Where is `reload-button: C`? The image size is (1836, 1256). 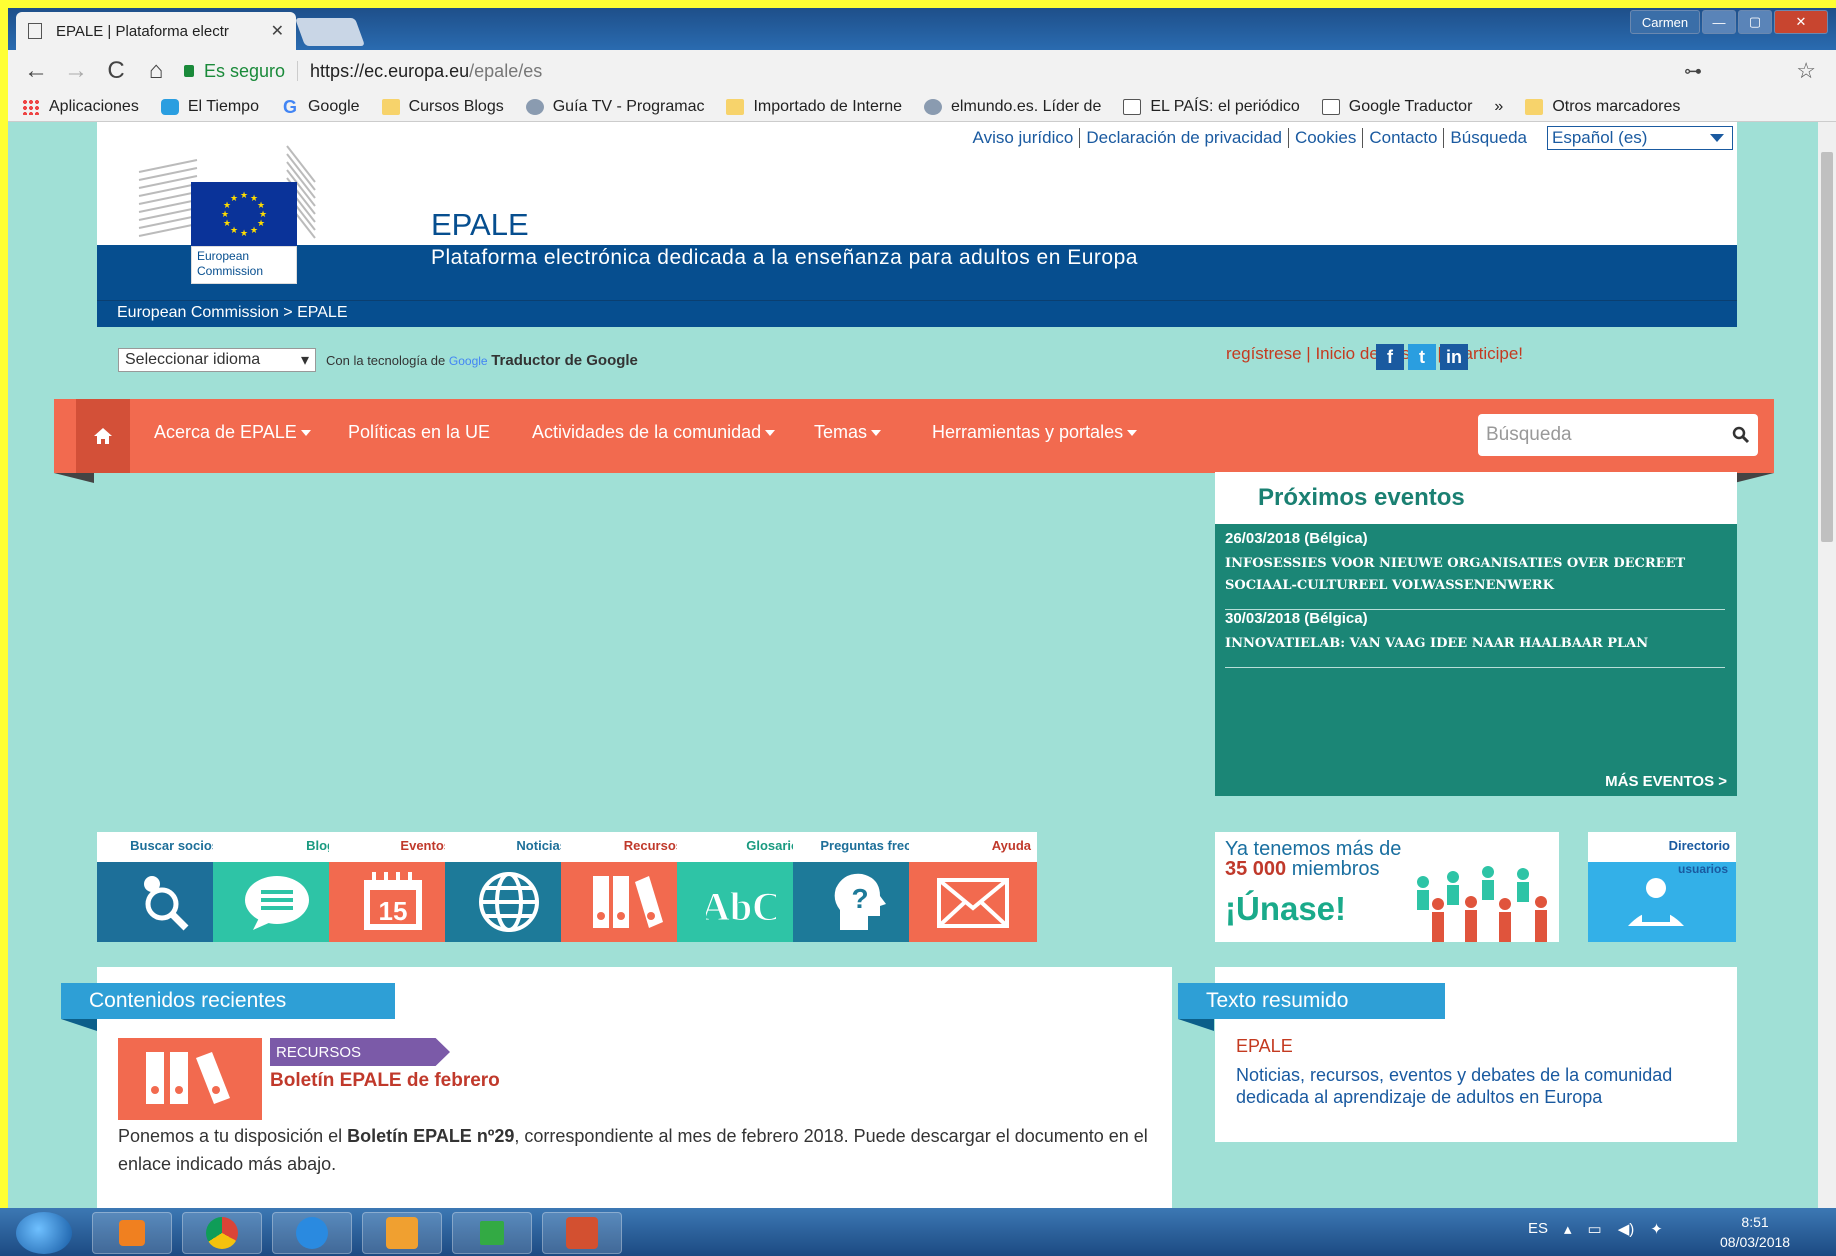
reload-button: C is located at coordinates (116, 71).